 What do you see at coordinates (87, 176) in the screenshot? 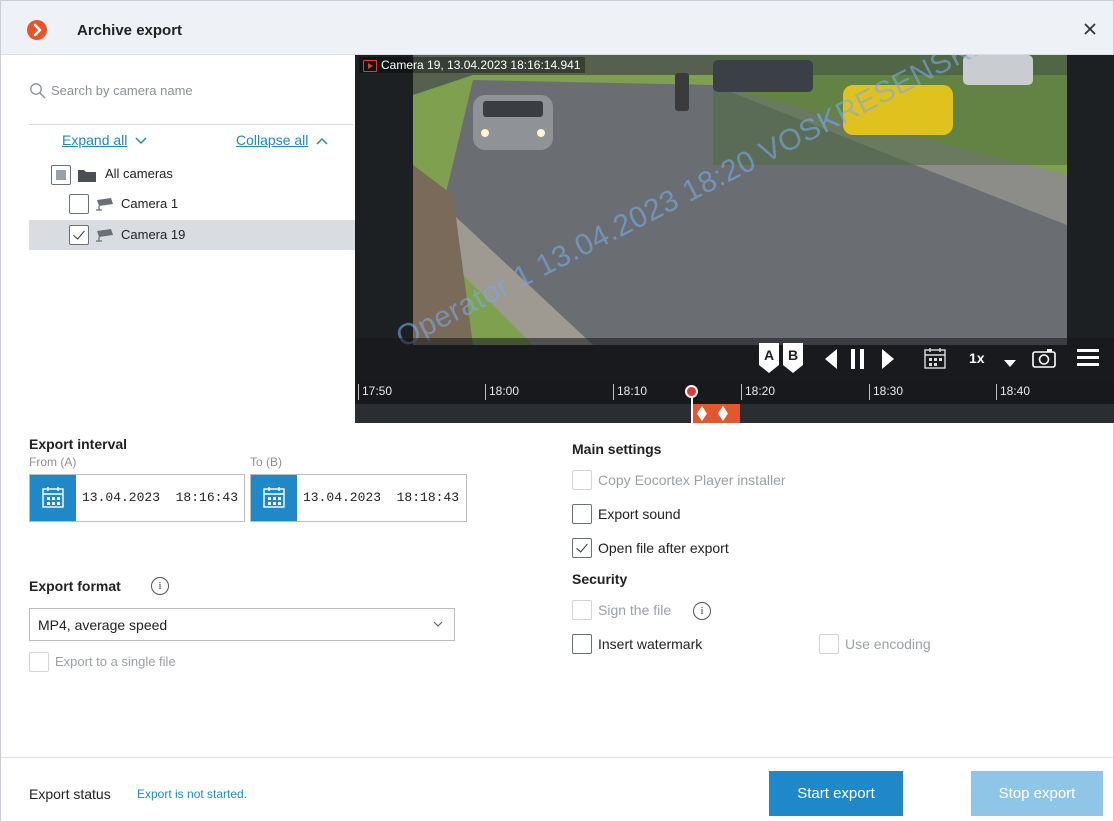
I see `folder-icon` at bounding box center [87, 176].